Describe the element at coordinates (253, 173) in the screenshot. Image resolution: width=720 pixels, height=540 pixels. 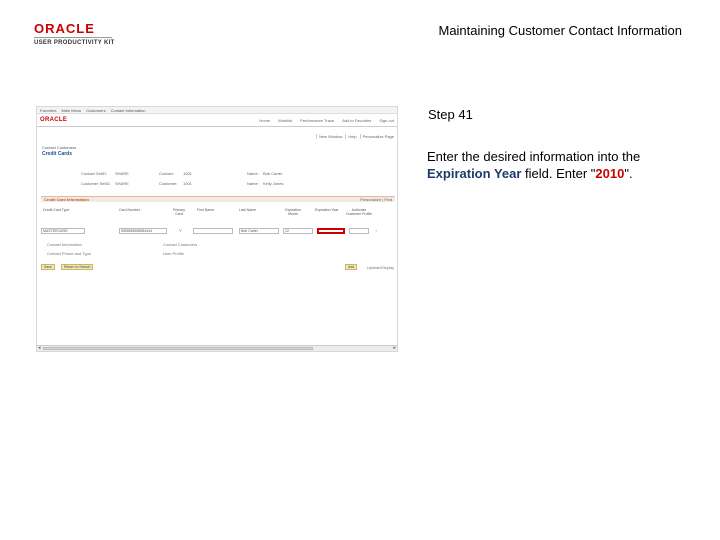
I see `contact-name-label: Name:` at that location.